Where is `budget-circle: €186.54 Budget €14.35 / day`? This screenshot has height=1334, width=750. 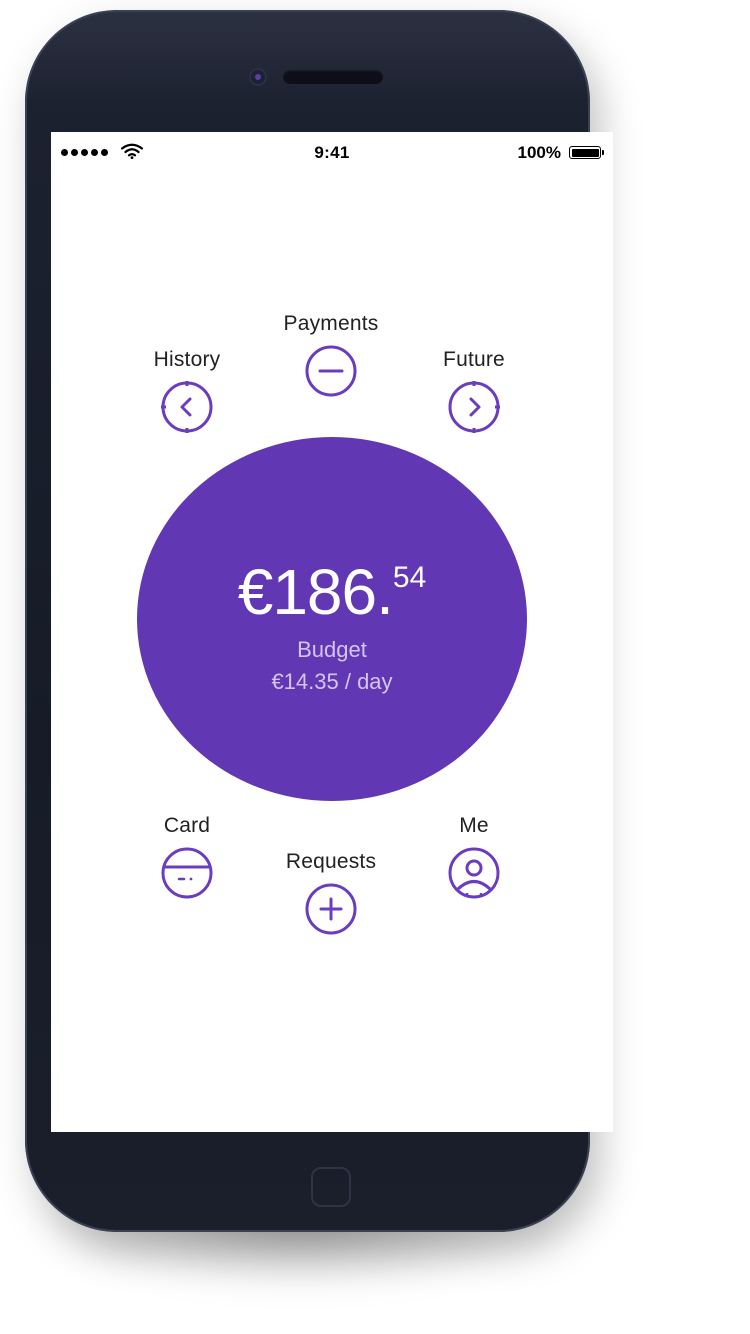 budget-circle: €186.54 Budget €14.35 / day is located at coordinates (332, 619).